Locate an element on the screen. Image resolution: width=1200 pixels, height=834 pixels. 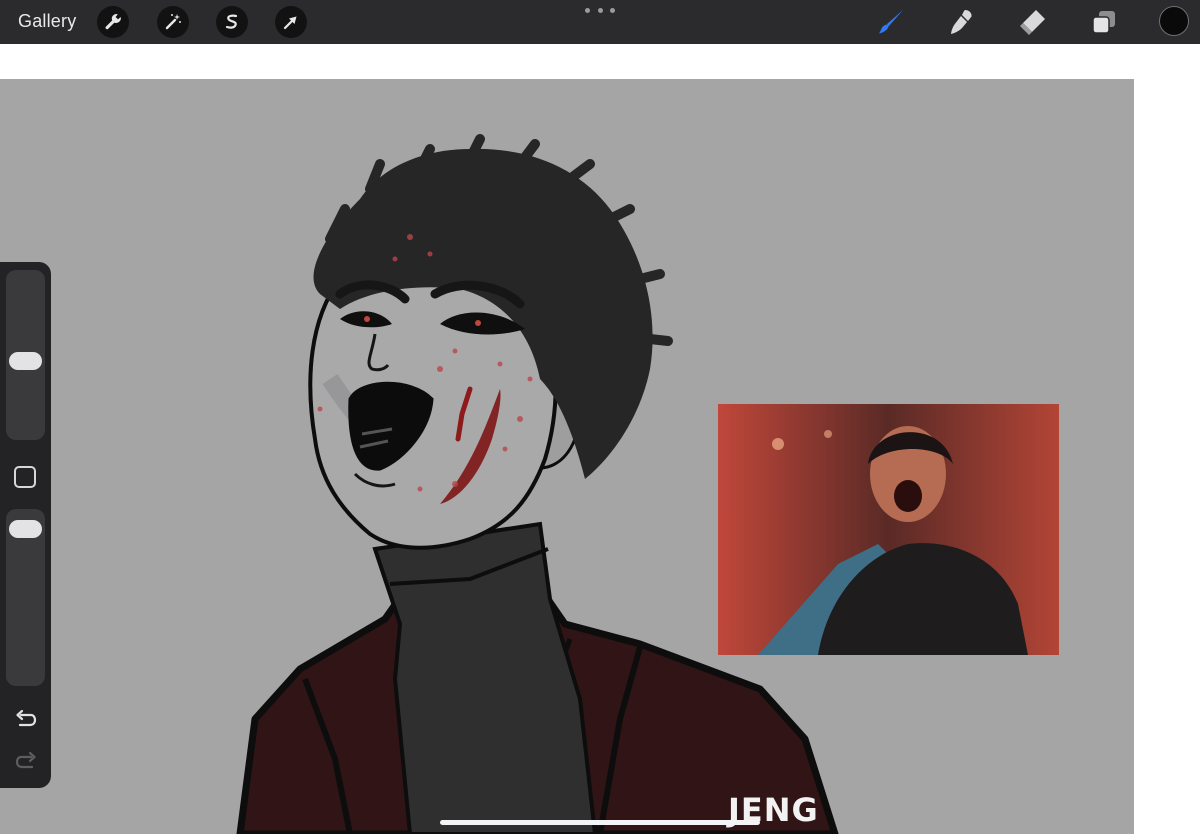
transform-arrow-icon is located at coordinates (290, 23).